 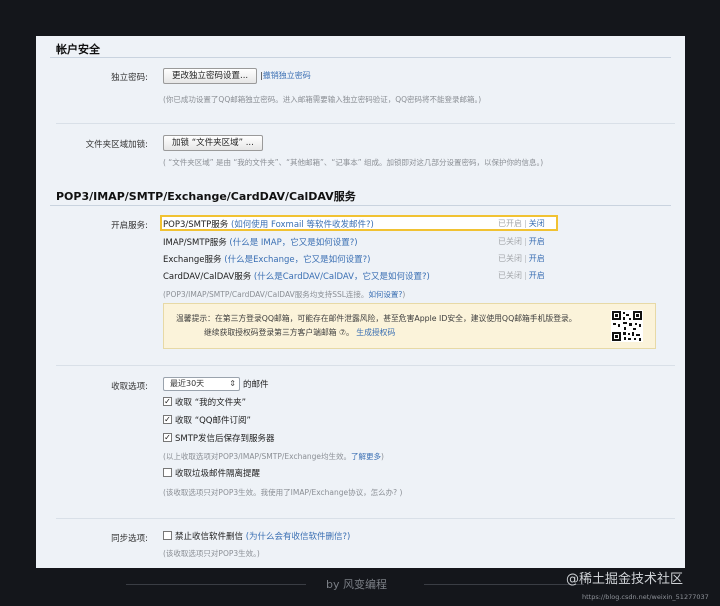 What do you see at coordinates (129, 539) in the screenshot?
I see `sync-options-label: 同步选项:` at bounding box center [129, 539].